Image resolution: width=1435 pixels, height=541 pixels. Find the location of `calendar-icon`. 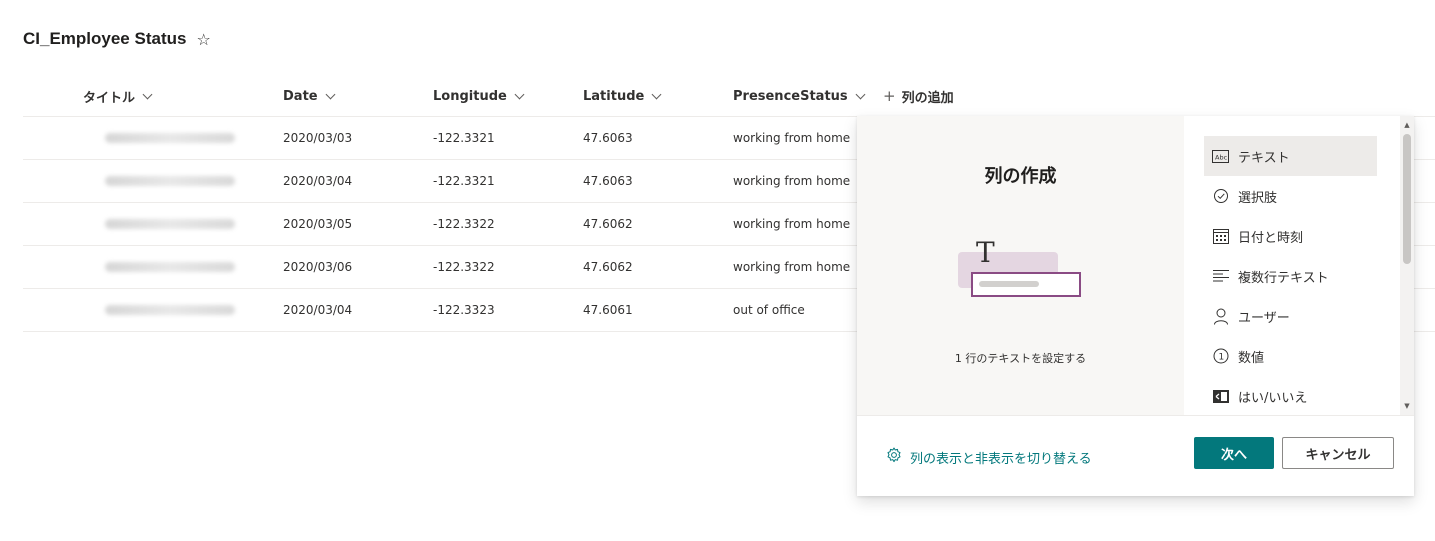

calendar-icon is located at coordinates (1220, 236).